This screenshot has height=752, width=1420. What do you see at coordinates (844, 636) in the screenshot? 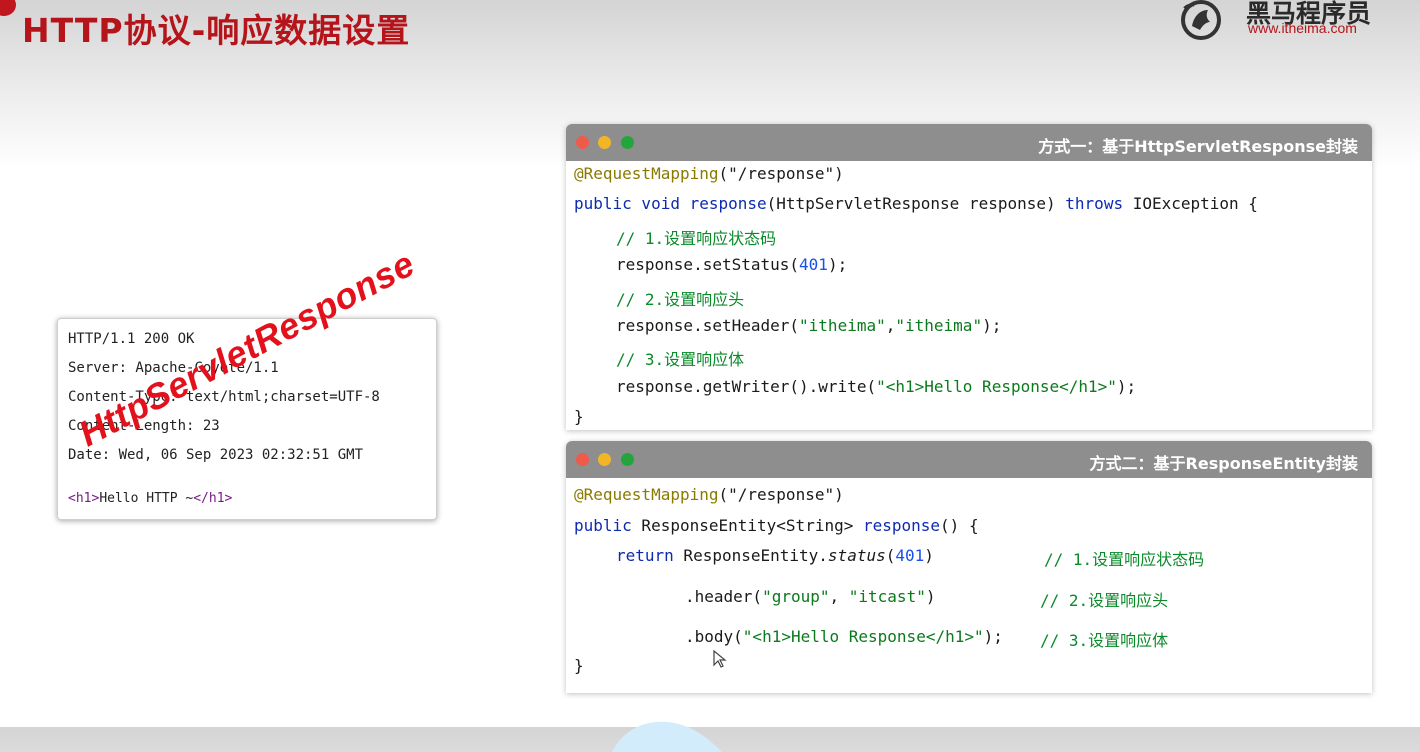
I see `code-line: .body("<h1>Hello Response</h1>");` at bounding box center [844, 636].